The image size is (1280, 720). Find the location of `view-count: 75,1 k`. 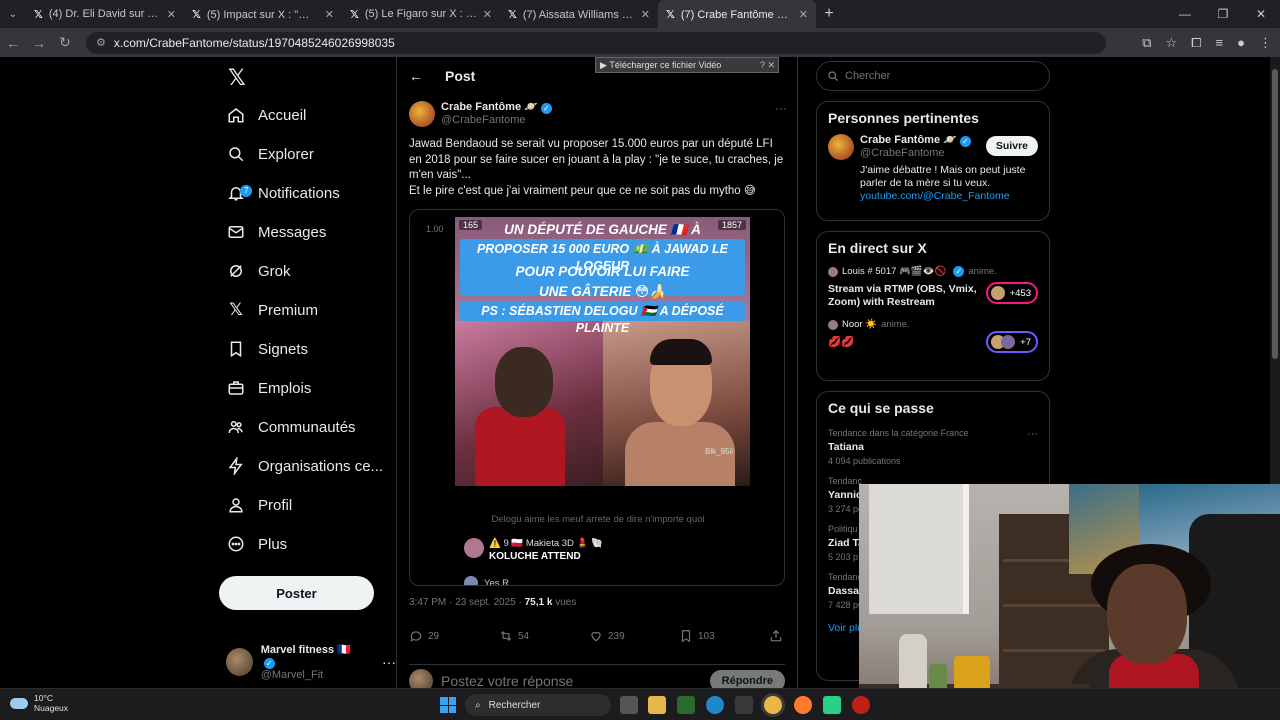

view-count: 75,1 k is located at coordinates (538, 602).